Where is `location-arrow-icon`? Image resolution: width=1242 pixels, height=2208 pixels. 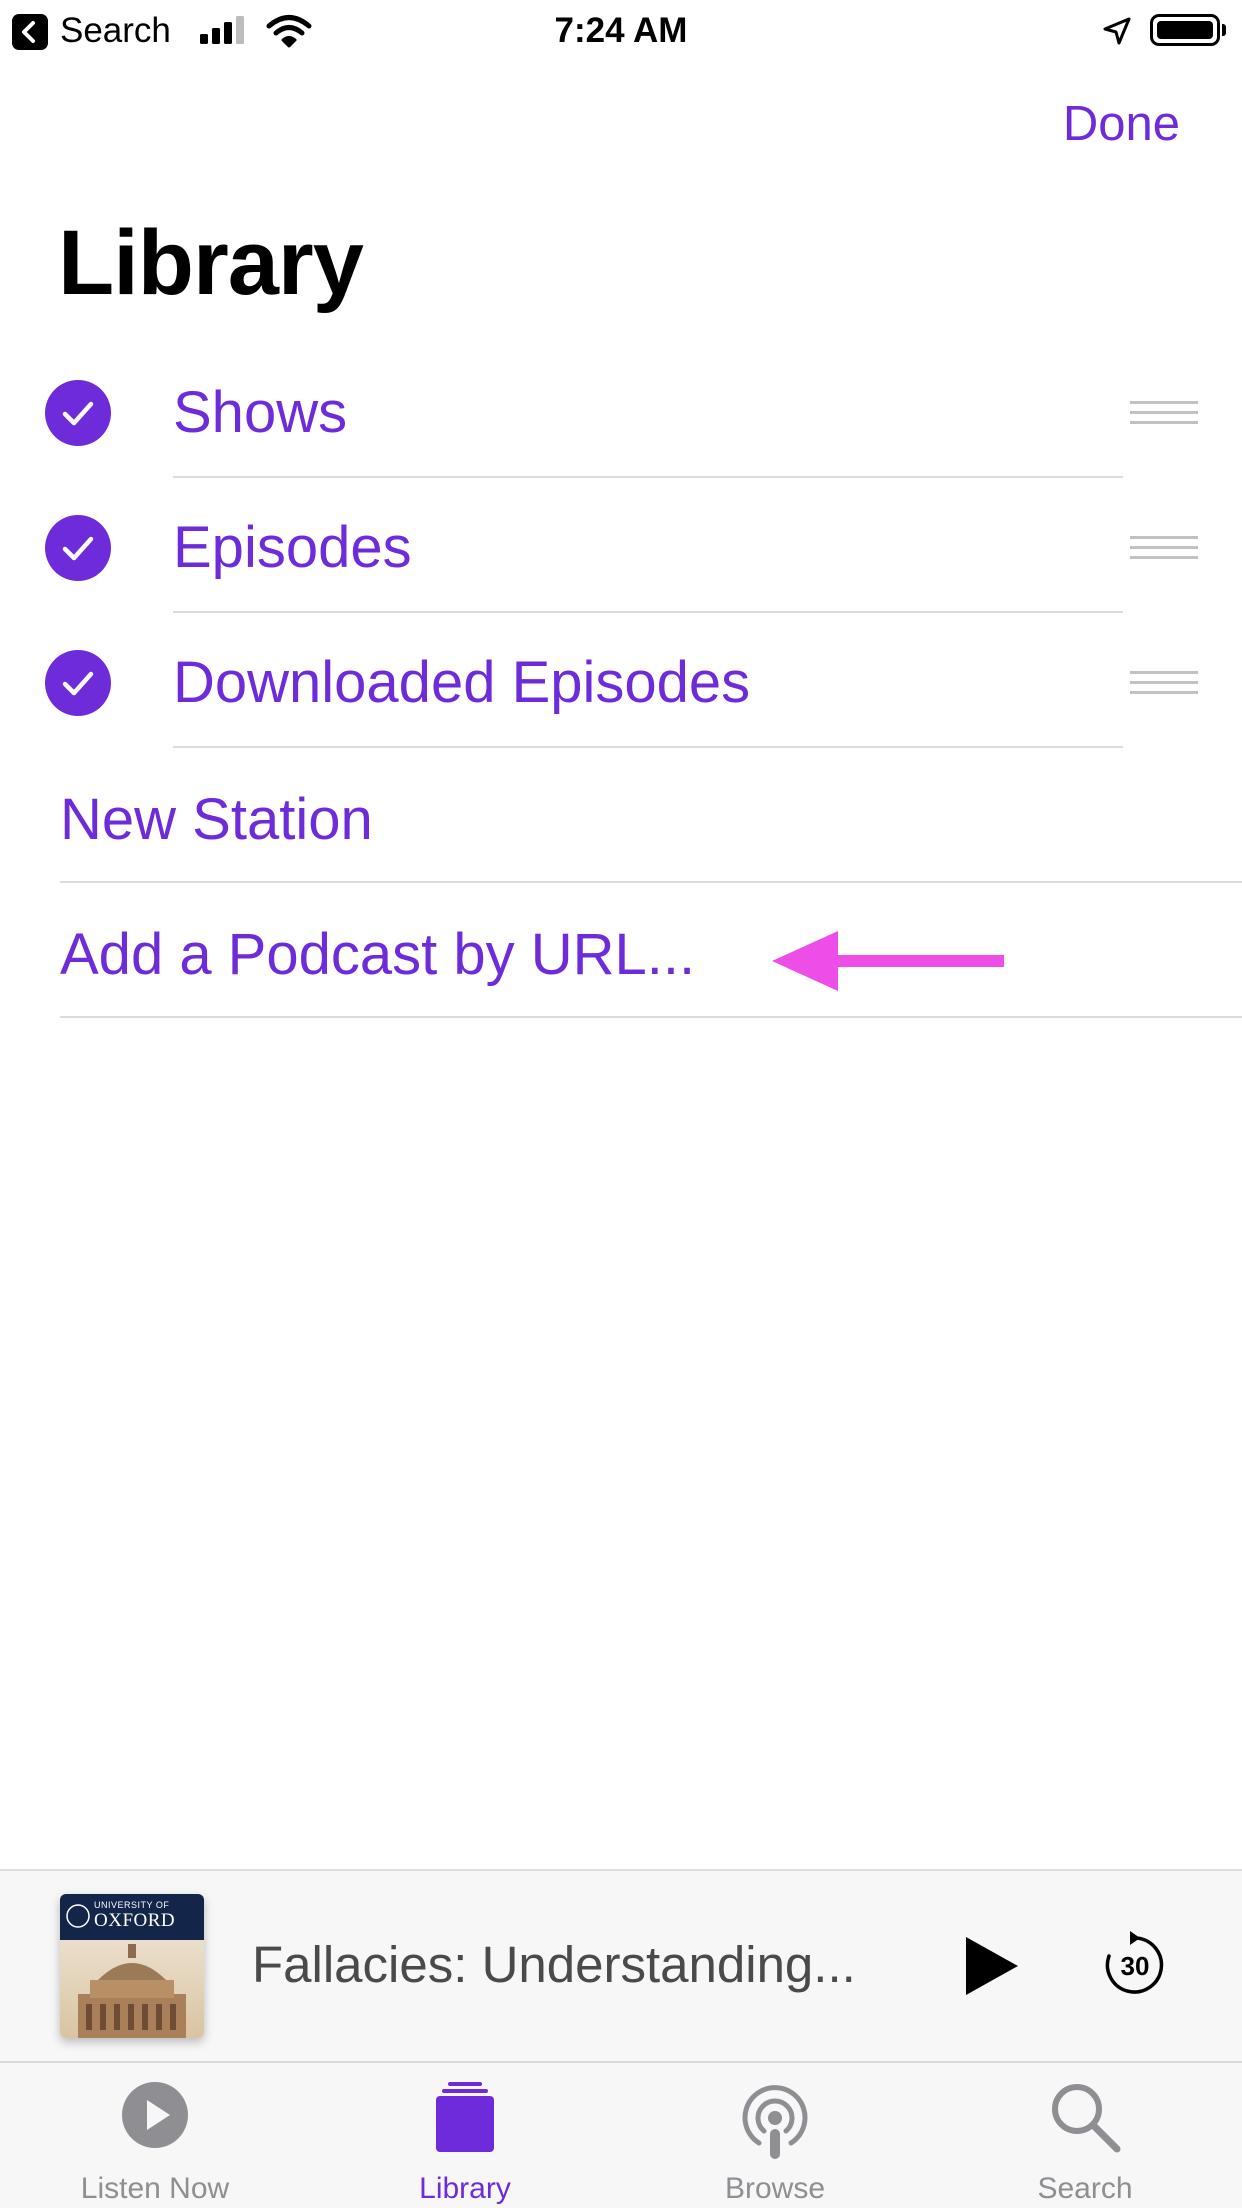 location-arrow-icon is located at coordinates (1117, 31).